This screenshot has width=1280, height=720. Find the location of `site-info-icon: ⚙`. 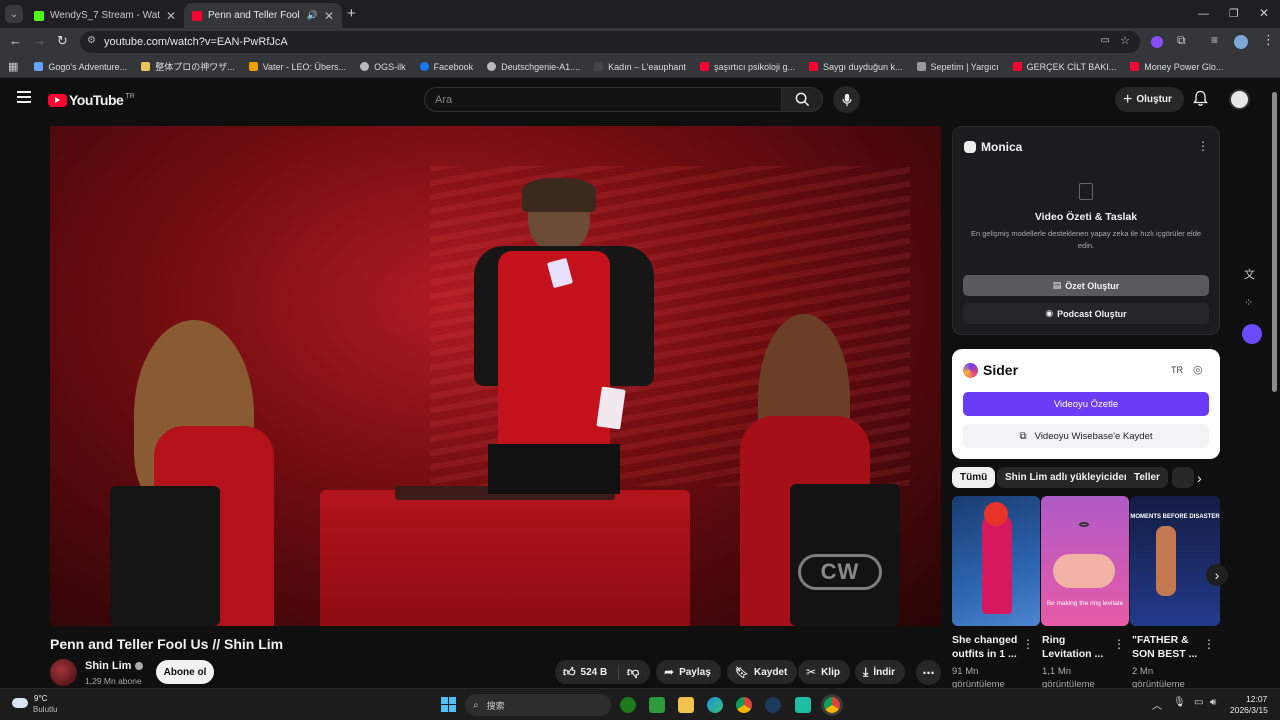

site-info-icon: ⚙ is located at coordinates (91, 40).